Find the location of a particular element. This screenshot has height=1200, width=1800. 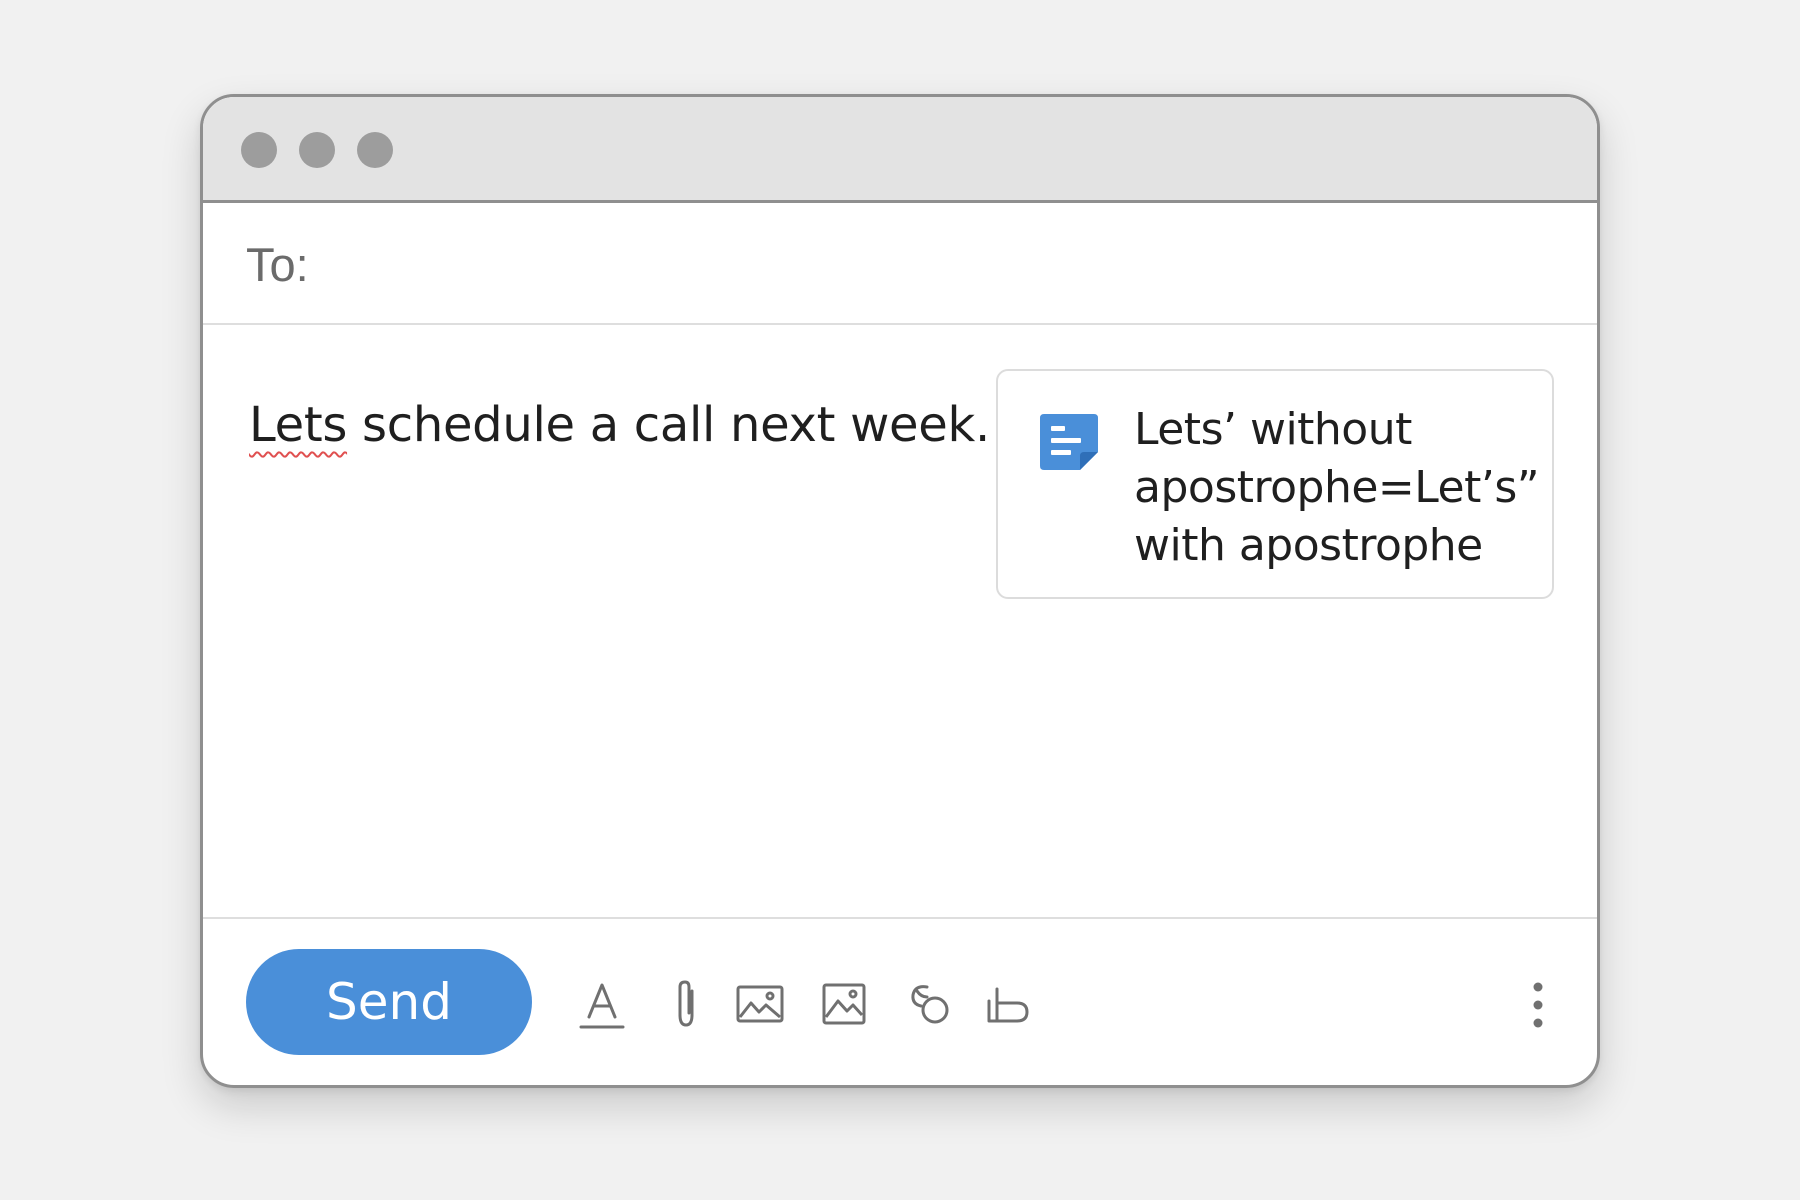

title-bar is located at coordinates (900, 150).